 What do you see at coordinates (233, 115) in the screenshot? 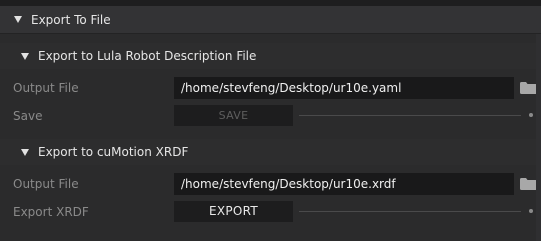
I see `save-button: SAVE` at bounding box center [233, 115].